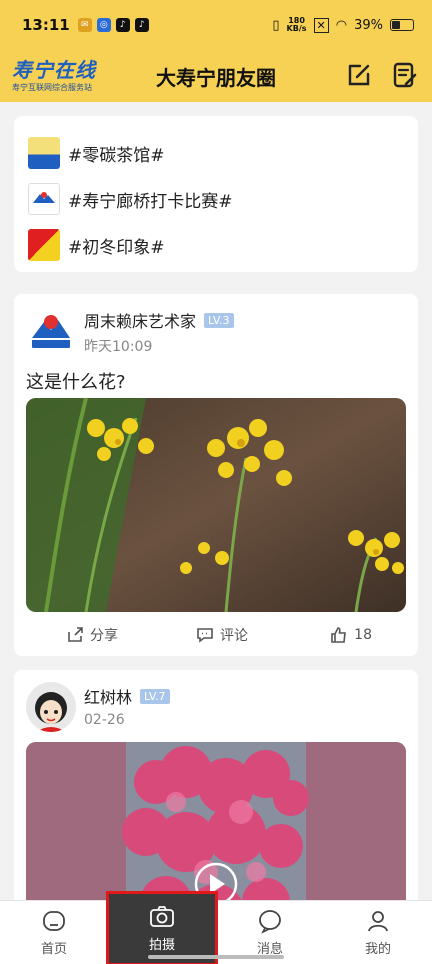 This screenshot has width=432, height=964. I want to click on post-time: 昨天10:09, so click(118, 347).